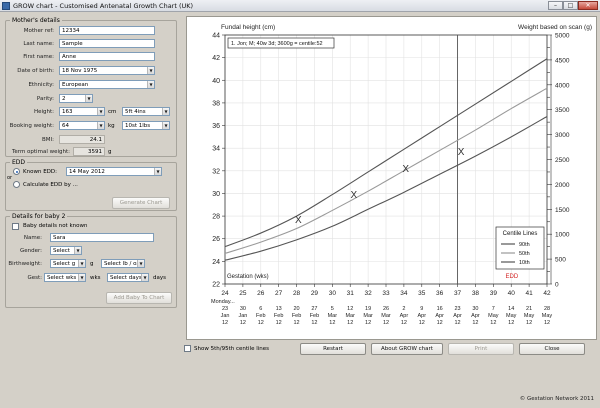  I want to click on known-edd-select: 14 May 2012 ▼, so click(114, 171).